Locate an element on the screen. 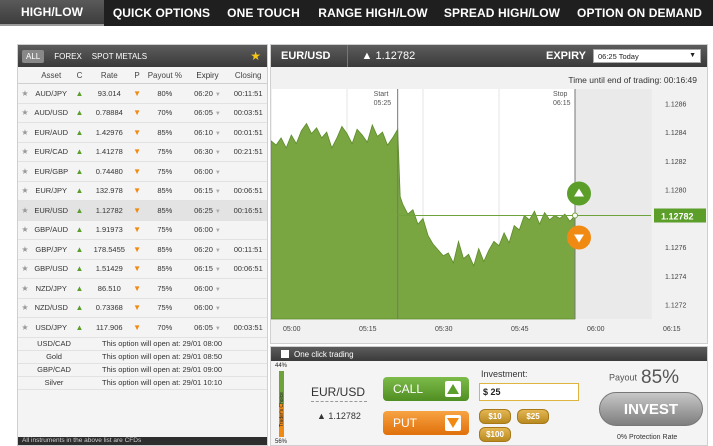 The image size is (713, 446). protection-rate: 0% Protection Rate is located at coordinates (647, 437).